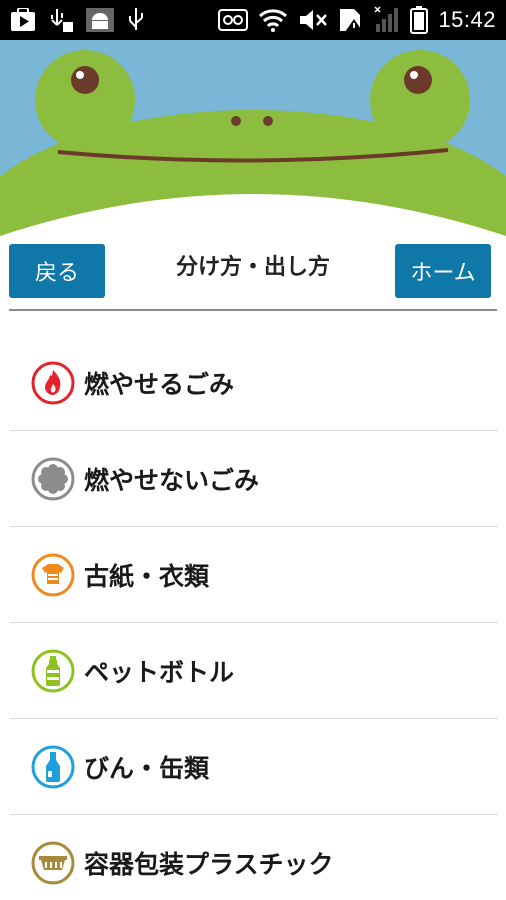  I want to click on list-item-label: びん・缶類, so click(147, 768).